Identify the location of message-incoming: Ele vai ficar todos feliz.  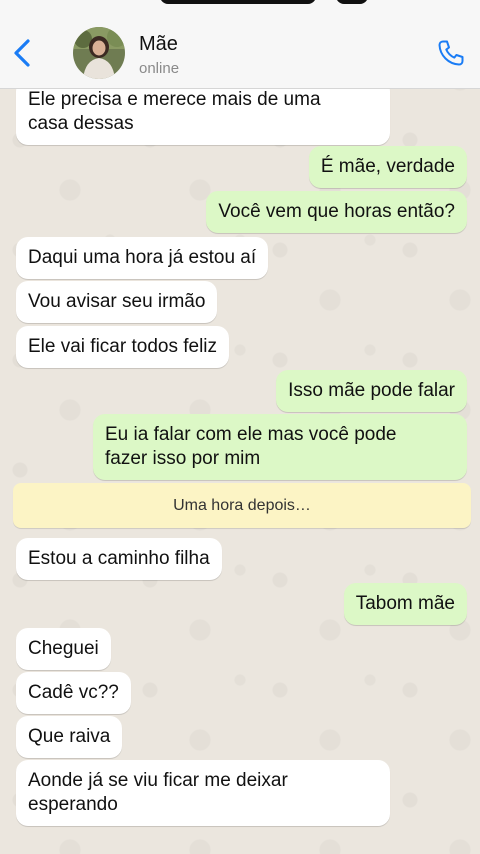
(123, 347).